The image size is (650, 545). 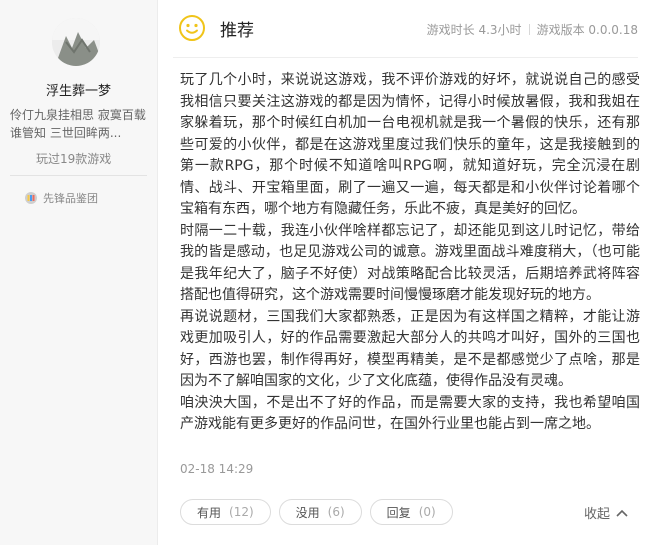 I want to click on user-avatar, so click(x=76, y=42).